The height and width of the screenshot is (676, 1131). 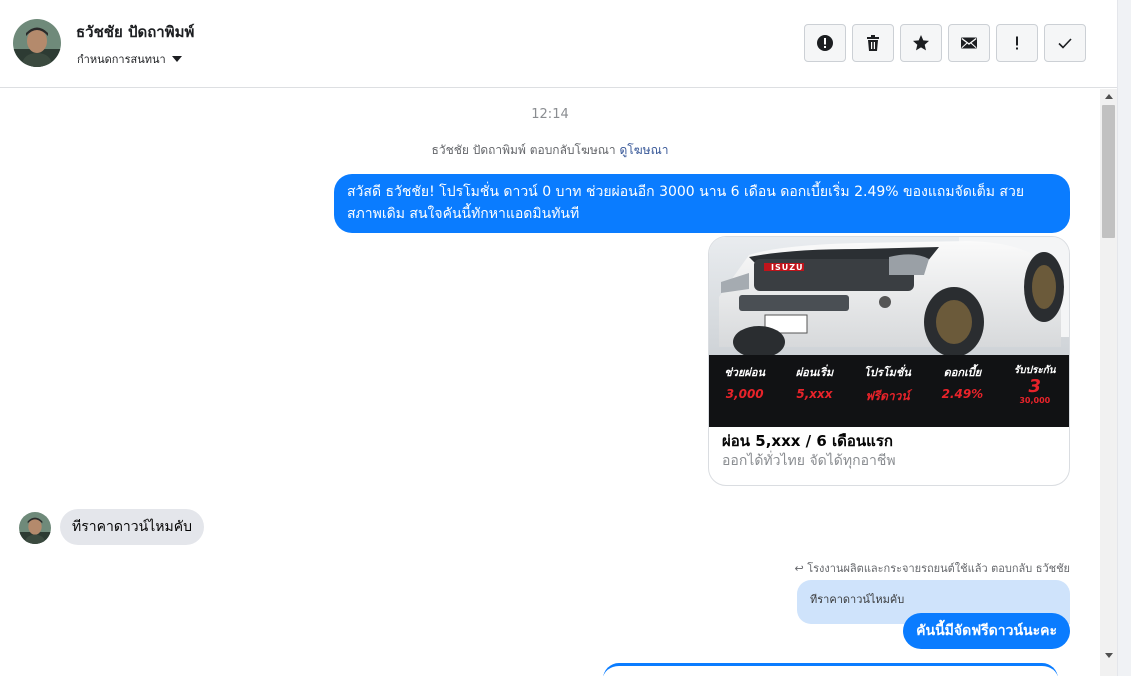 I want to click on checkmark-icon, so click(x=1065, y=43).